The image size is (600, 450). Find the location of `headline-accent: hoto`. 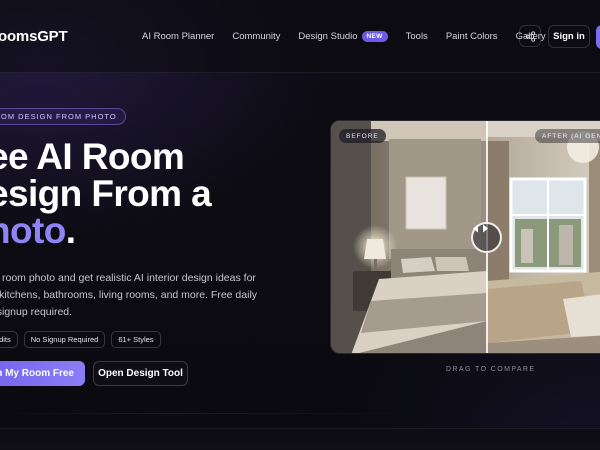

headline-accent: hoto is located at coordinates (33, 230).